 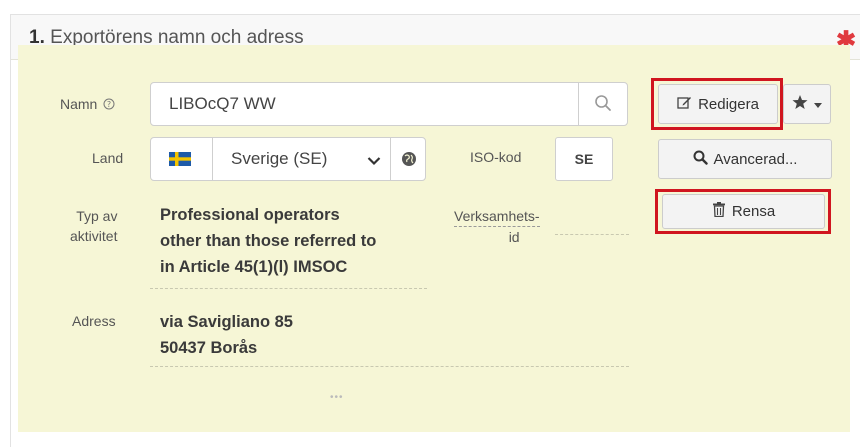 What do you see at coordinates (337, 397) in the screenshot?
I see `more-ellipsis-icon: •••` at bounding box center [337, 397].